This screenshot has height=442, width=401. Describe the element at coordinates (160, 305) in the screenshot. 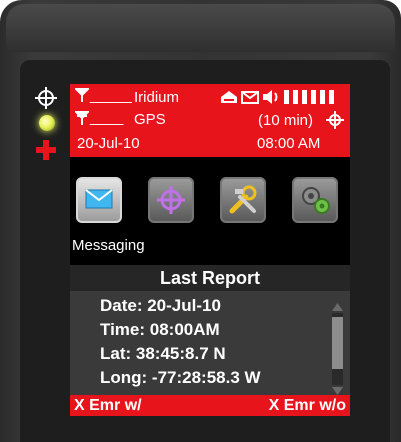

I see `report-date: Date: 20-Jul-10` at that location.